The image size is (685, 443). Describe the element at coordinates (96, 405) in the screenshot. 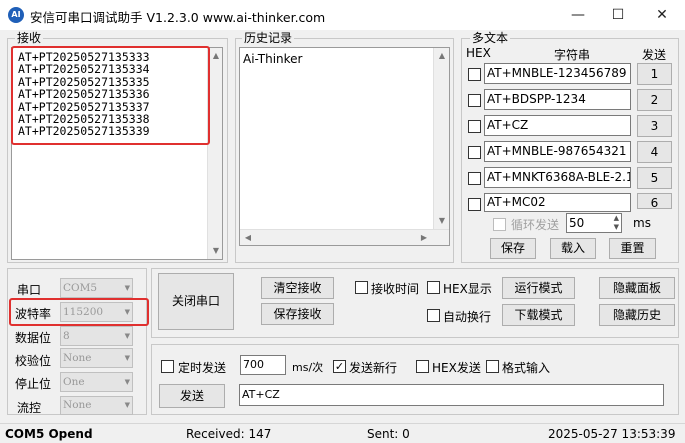

I see `flow-select: None ▼` at that location.